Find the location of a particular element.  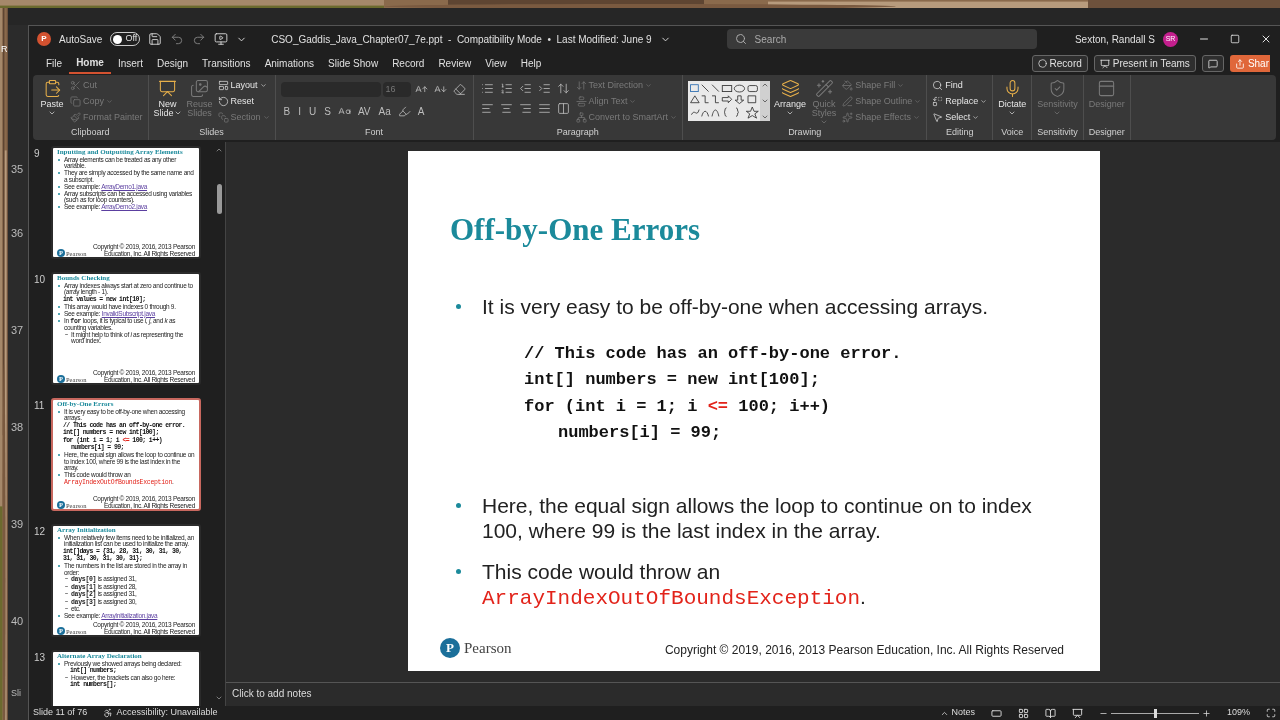

search-field: Search is located at coordinates (881, 39).